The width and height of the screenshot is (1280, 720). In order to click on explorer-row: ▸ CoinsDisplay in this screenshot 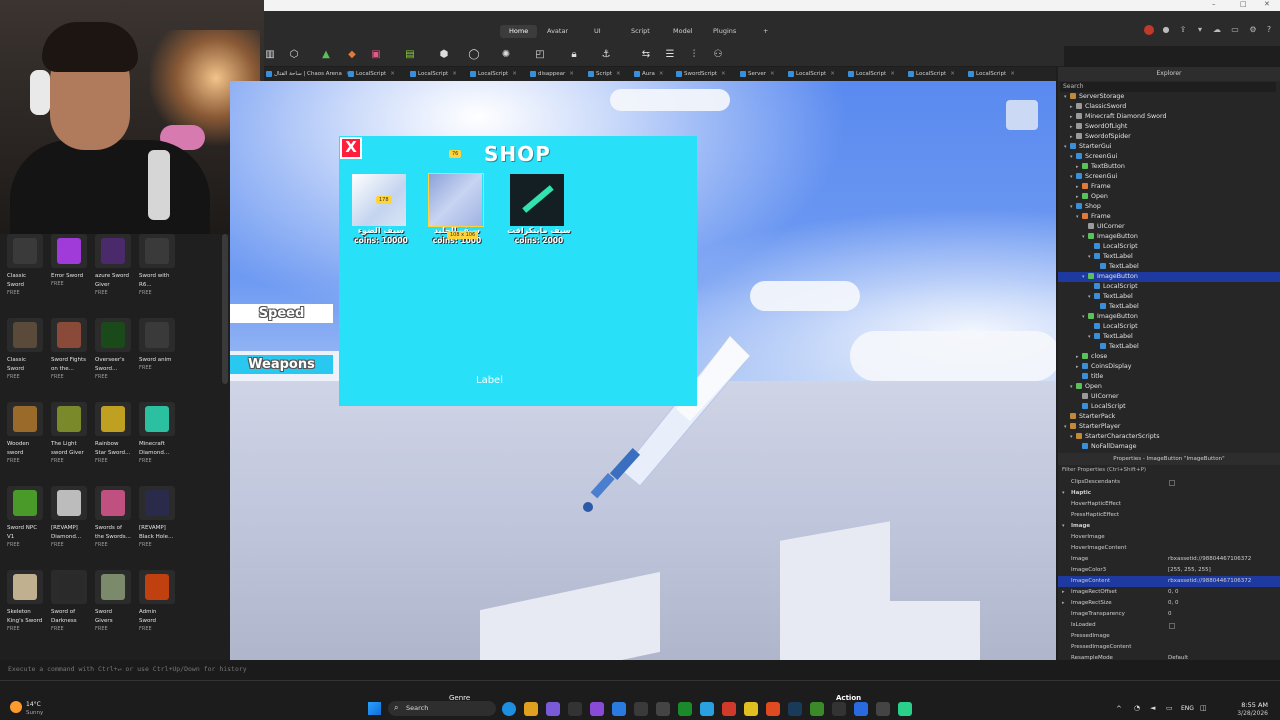, I will do `click(1169, 367)`.